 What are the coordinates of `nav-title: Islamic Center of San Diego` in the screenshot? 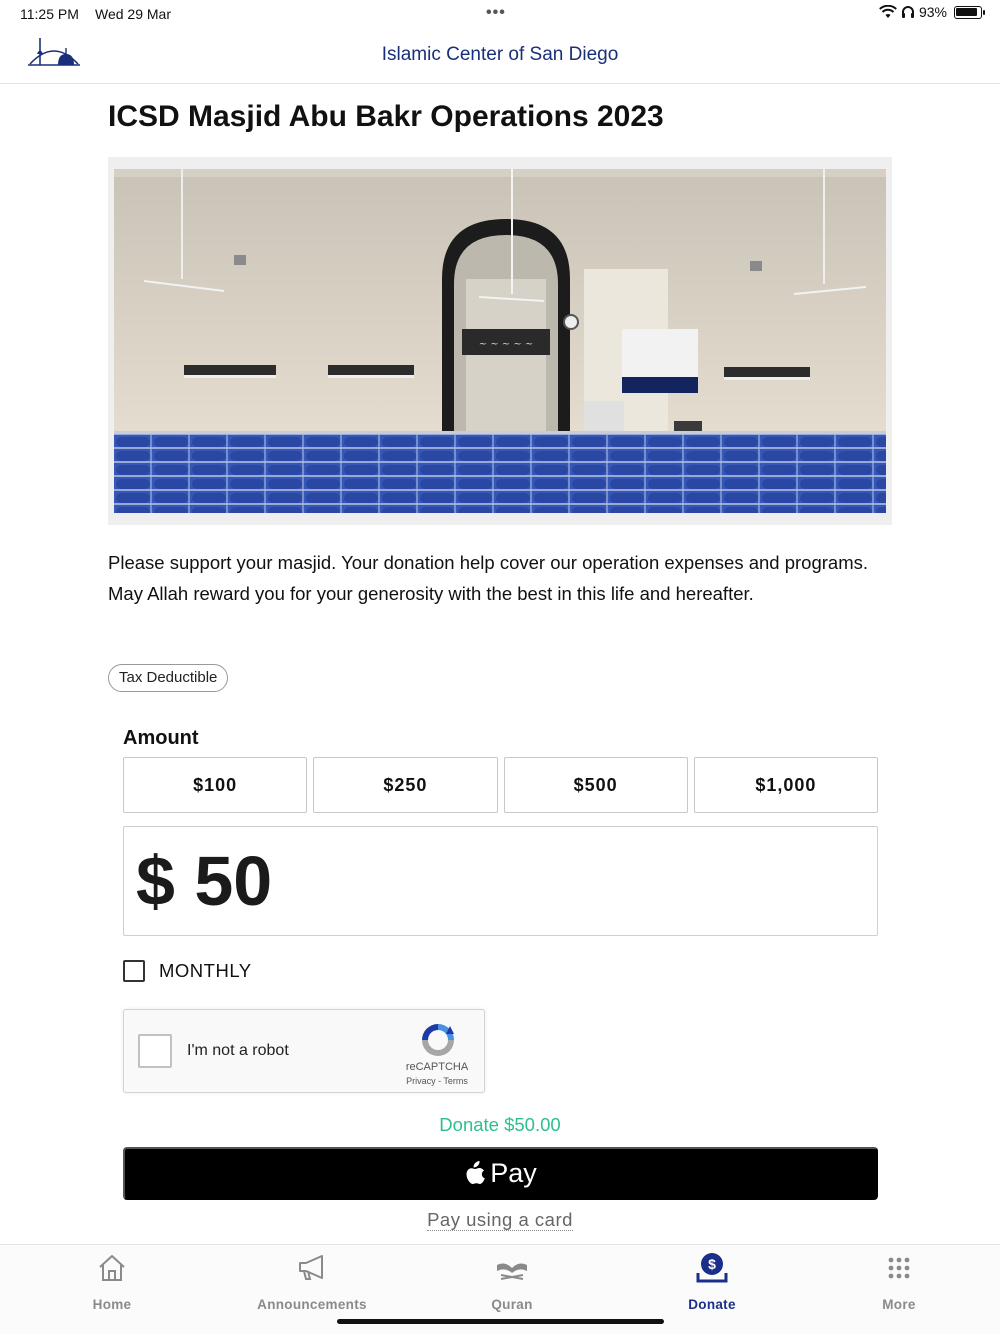 It's located at (500, 54).